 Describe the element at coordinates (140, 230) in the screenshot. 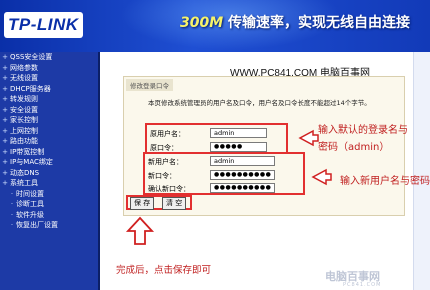

I see `up-arrow-icon` at that location.